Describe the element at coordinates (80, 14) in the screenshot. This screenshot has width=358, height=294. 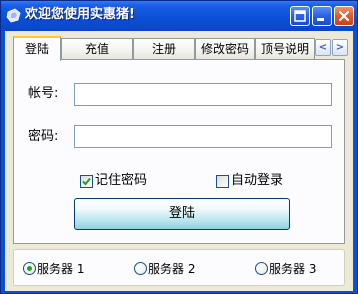
I see `window-title: 欢迎您使用实惠猪!` at that location.